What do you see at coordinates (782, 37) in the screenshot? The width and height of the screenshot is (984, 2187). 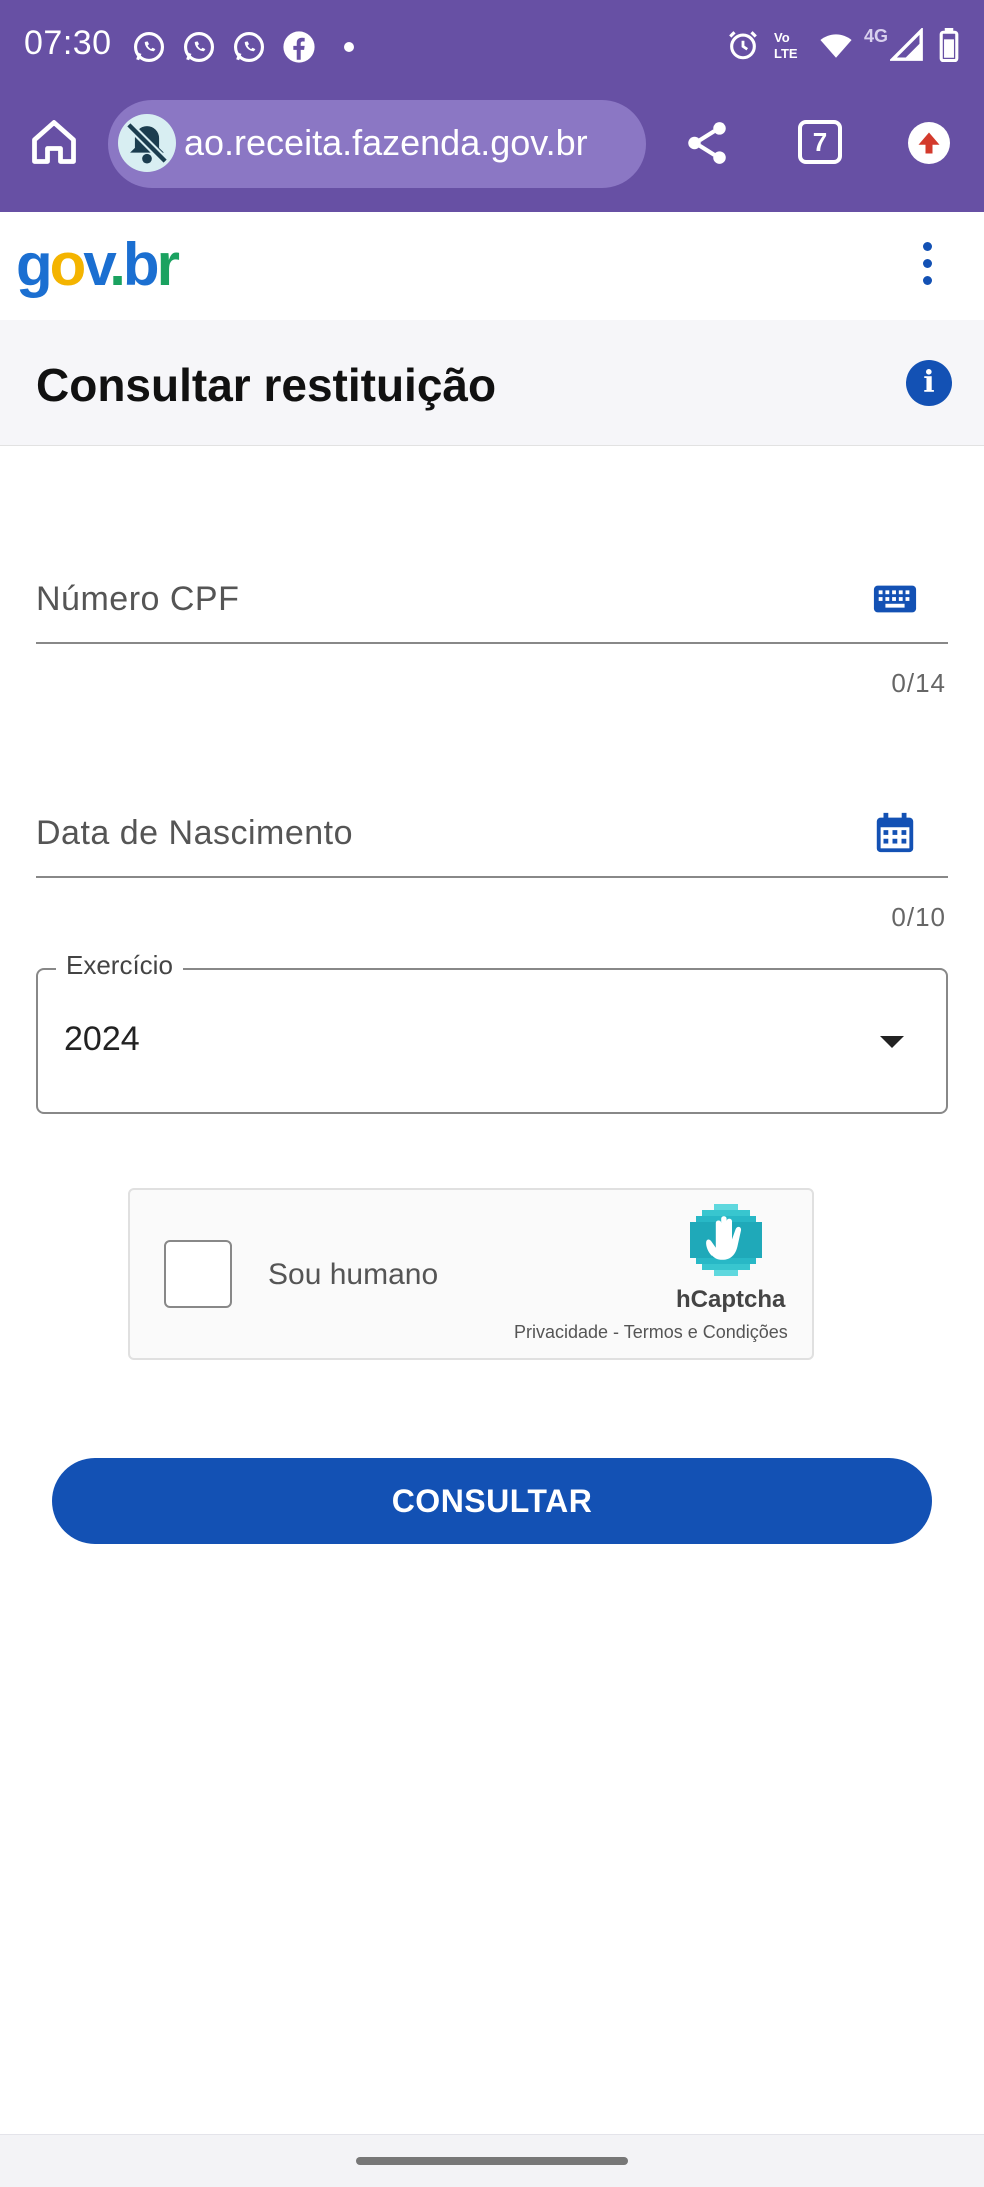 I see `svg-text: Vo` at bounding box center [782, 37].